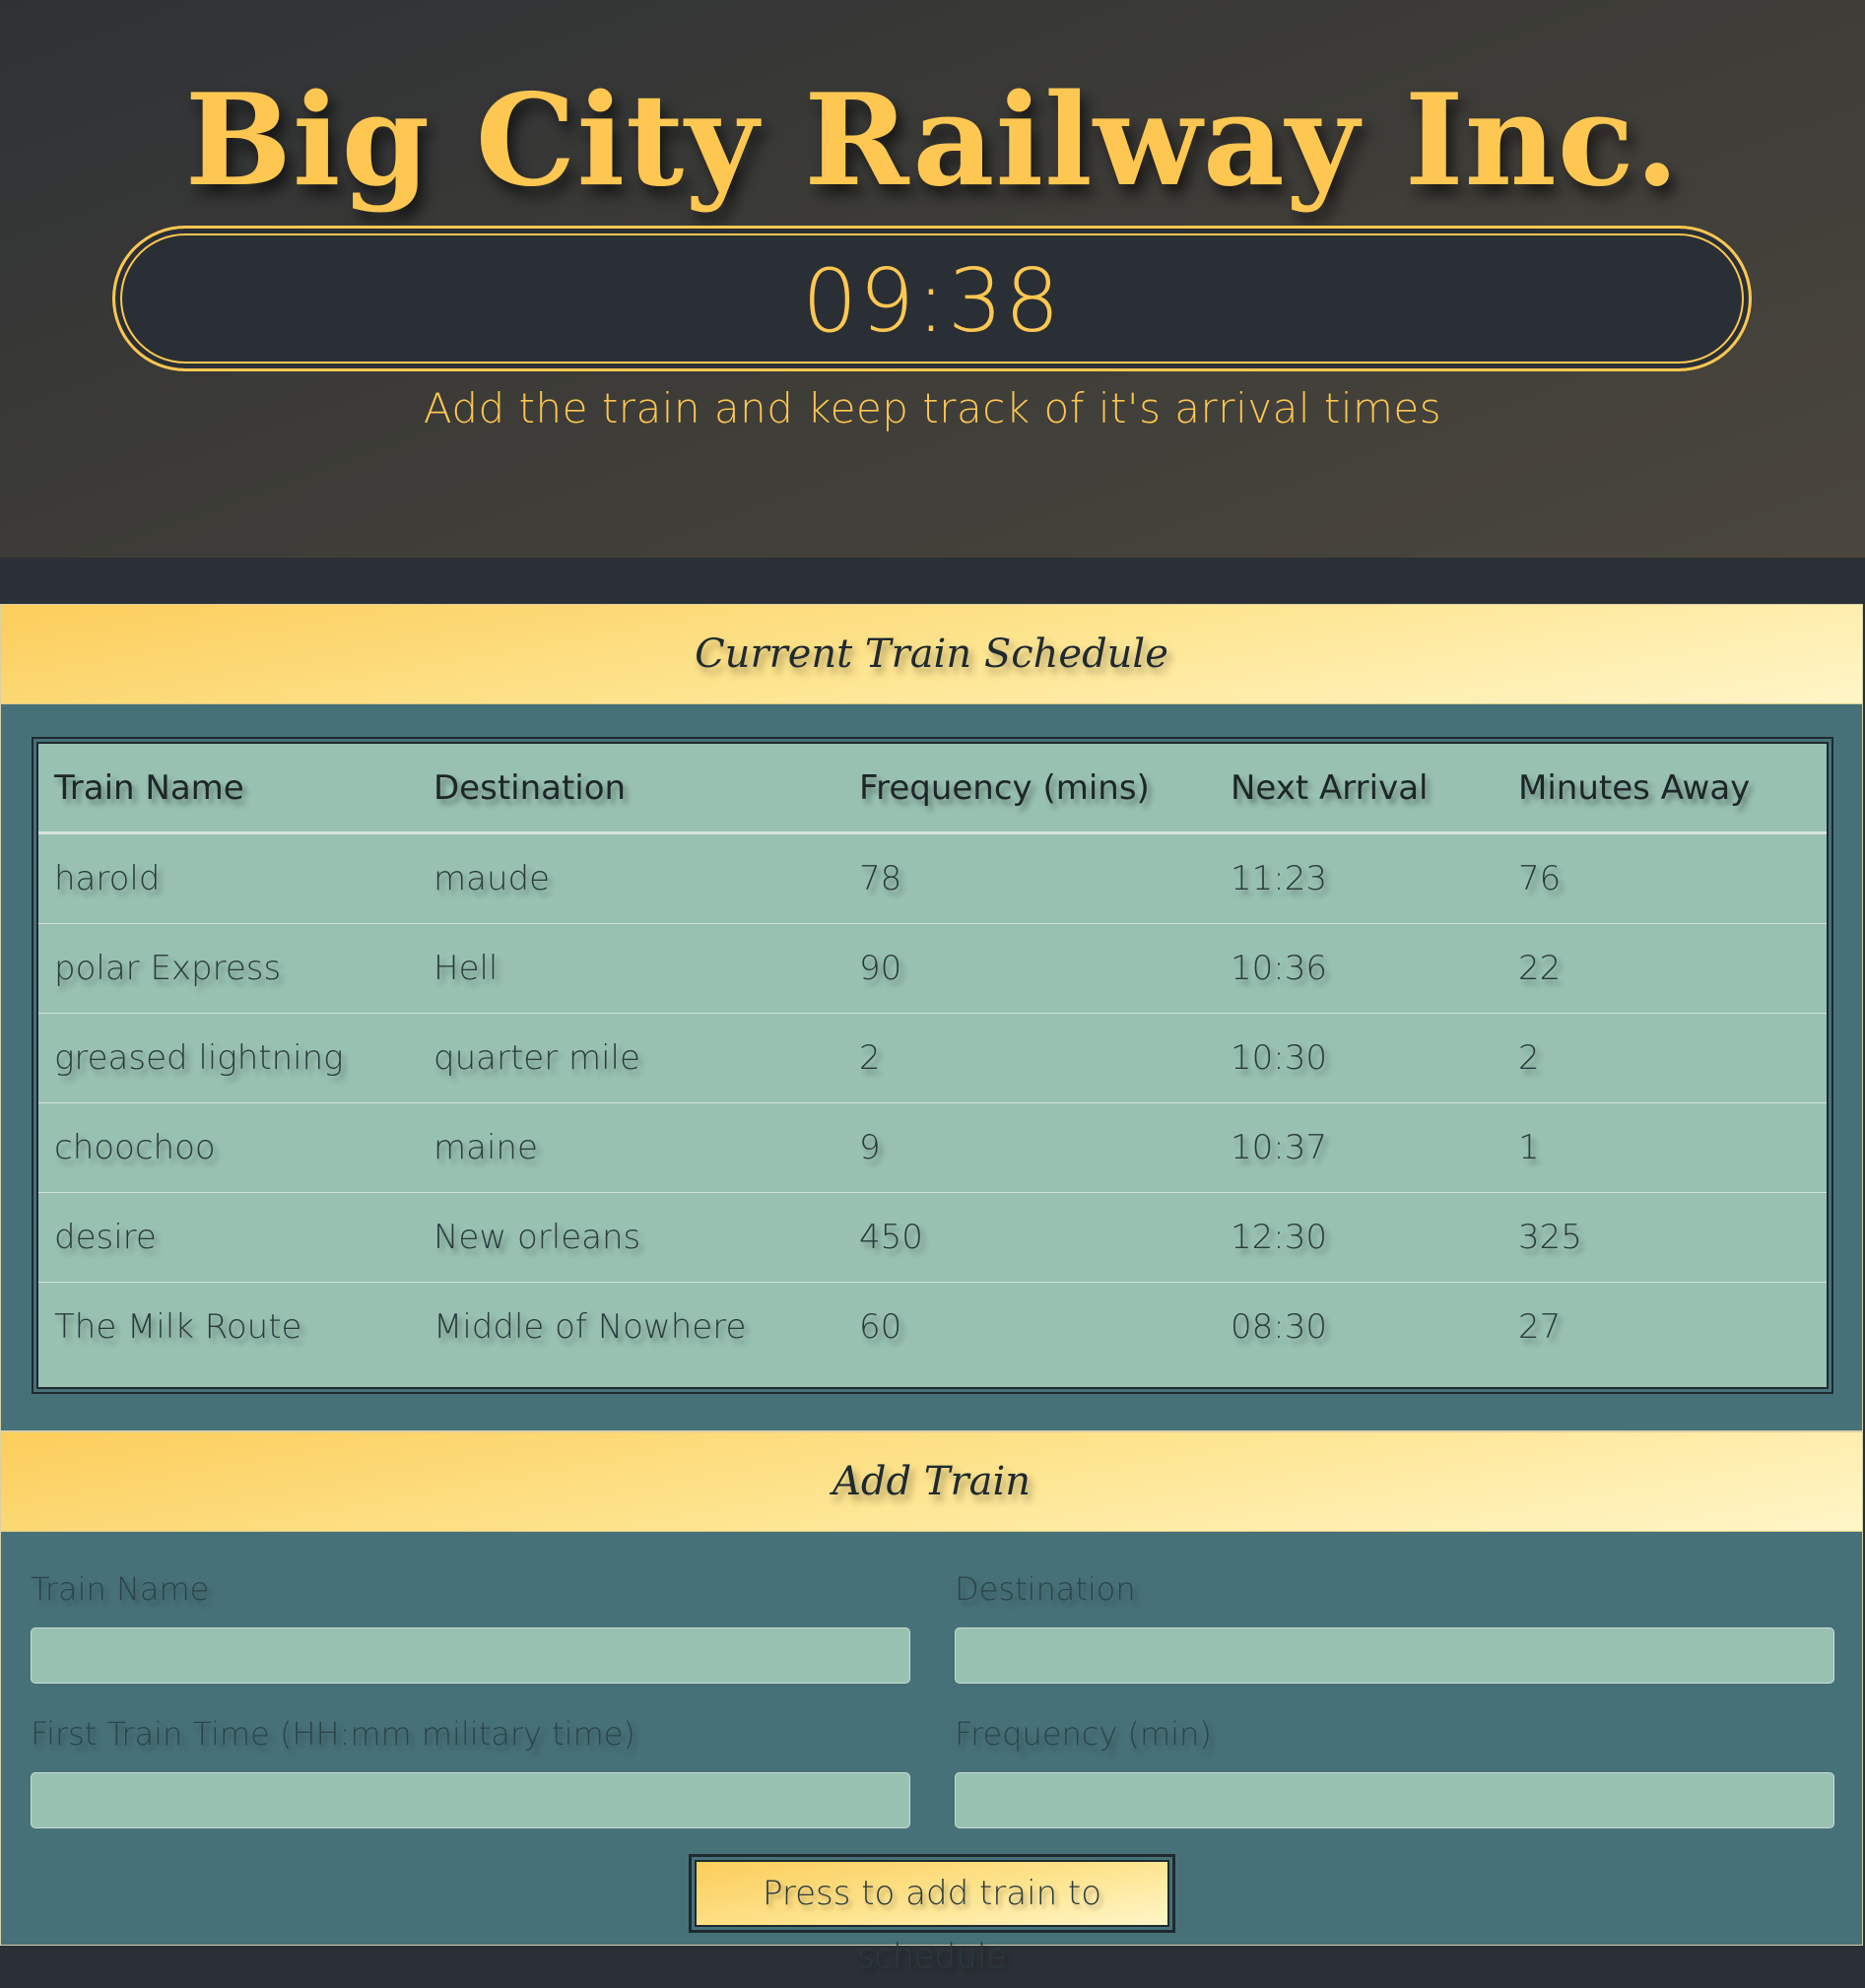 The image size is (1865, 1988). Describe the element at coordinates (1664, 789) in the screenshot. I see `column-header-minutes-away: Minutes Away` at that location.